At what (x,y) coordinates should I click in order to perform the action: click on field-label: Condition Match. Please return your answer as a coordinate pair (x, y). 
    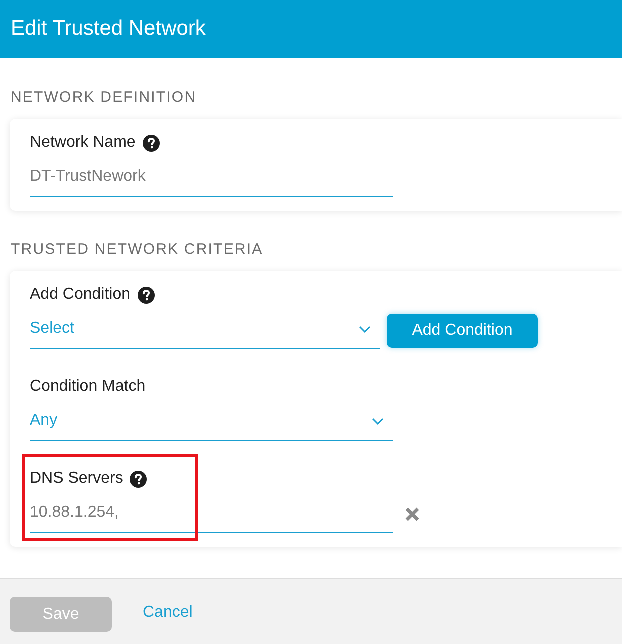
    Looking at the image, I should click on (88, 387).